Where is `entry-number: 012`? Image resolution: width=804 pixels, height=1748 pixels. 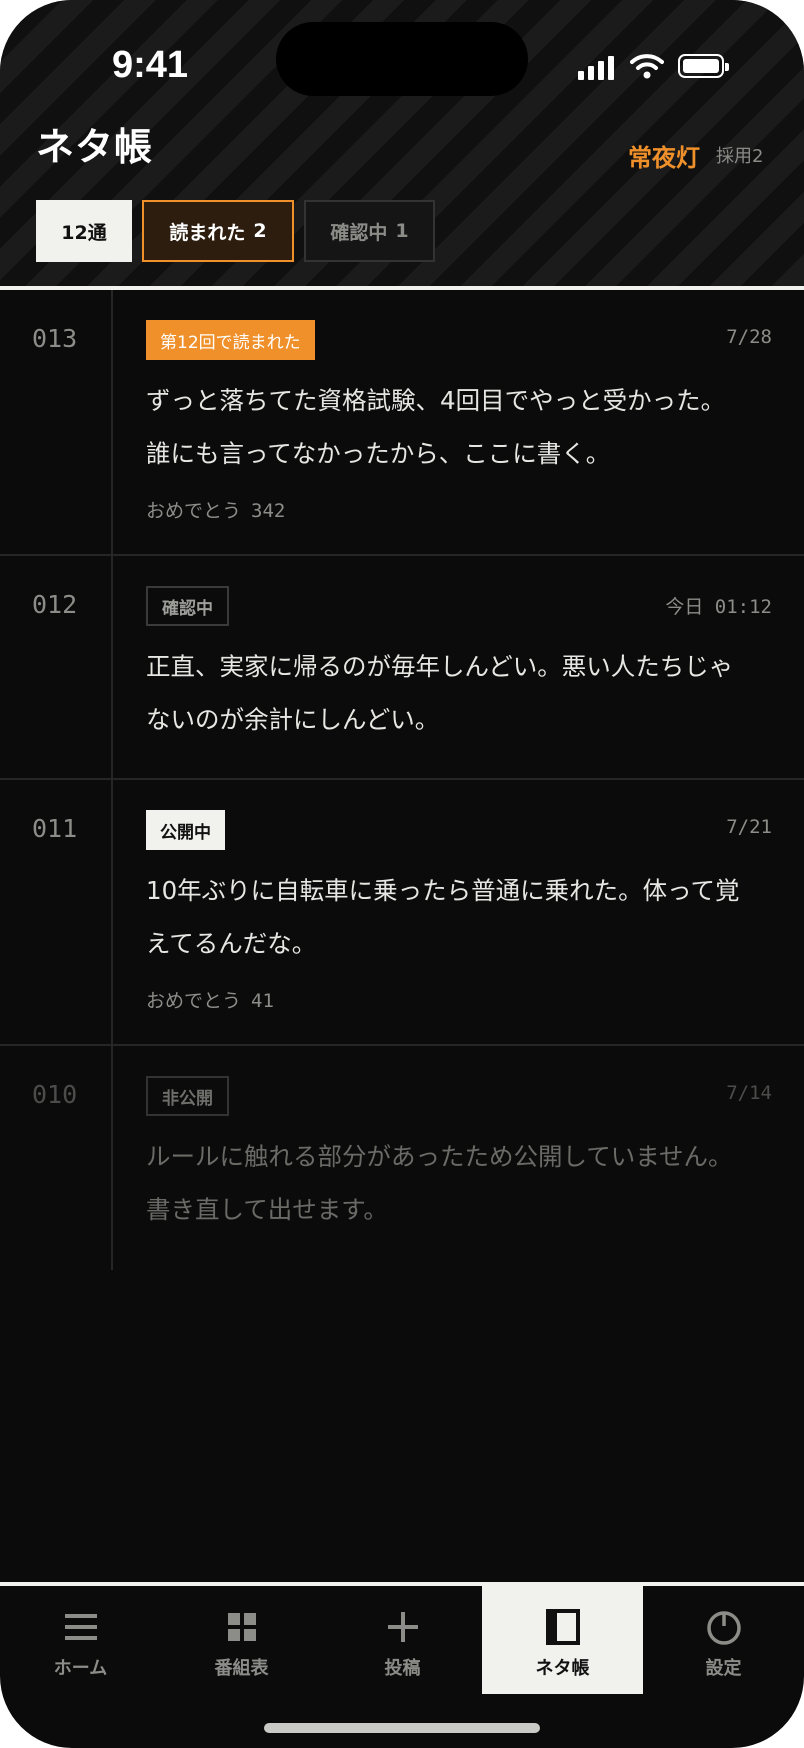 entry-number: 012 is located at coordinates (55, 604).